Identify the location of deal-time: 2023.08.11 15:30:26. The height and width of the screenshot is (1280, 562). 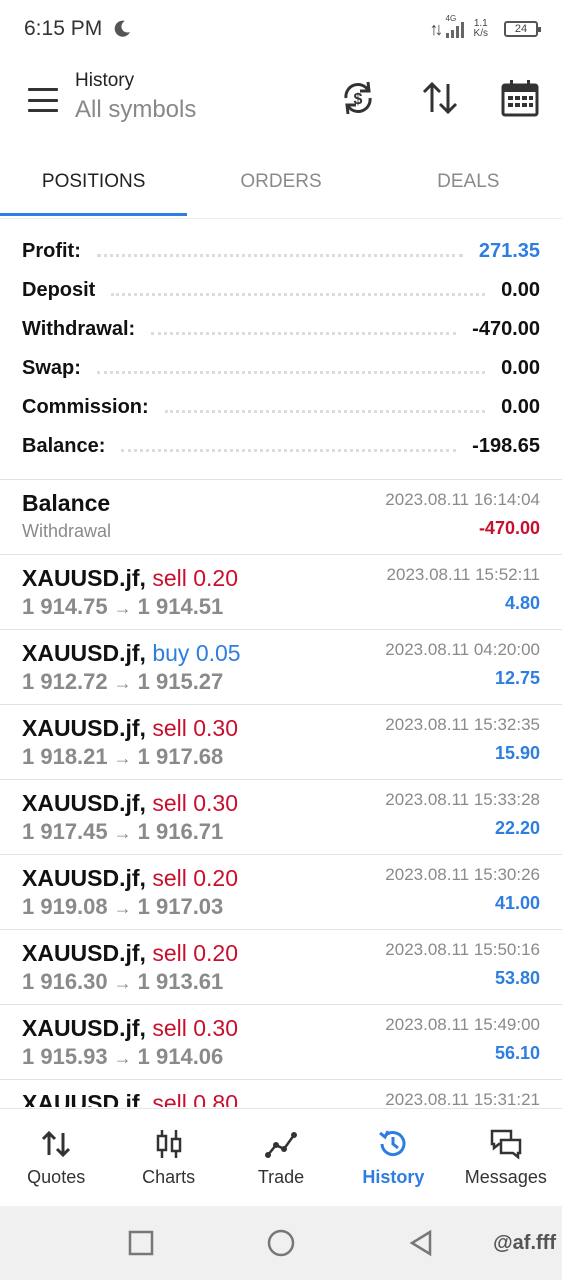
(462, 874).